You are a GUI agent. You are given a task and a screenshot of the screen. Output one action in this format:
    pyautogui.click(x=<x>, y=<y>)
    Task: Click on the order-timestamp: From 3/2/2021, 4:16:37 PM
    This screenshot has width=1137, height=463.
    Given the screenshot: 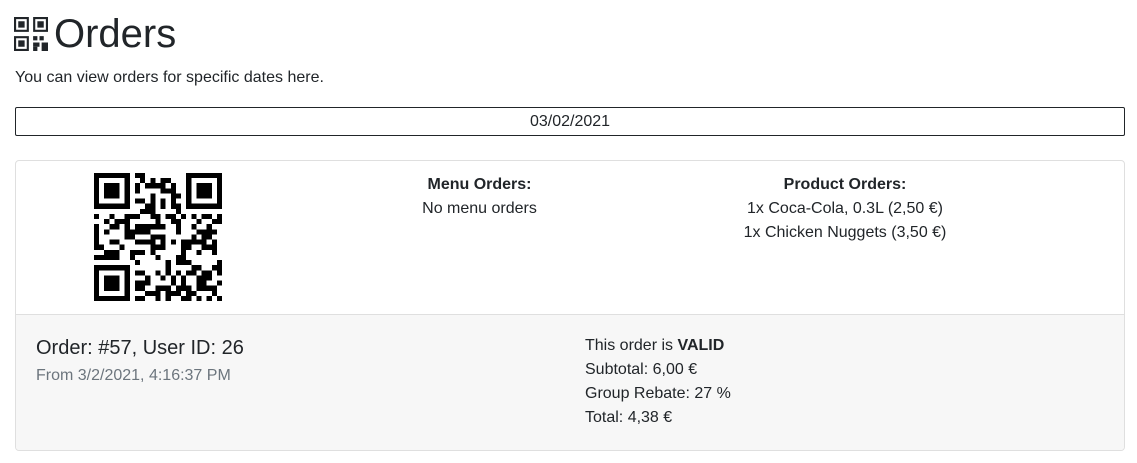 What is the action you would take?
    pyautogui.click(x=133, y=375)
    